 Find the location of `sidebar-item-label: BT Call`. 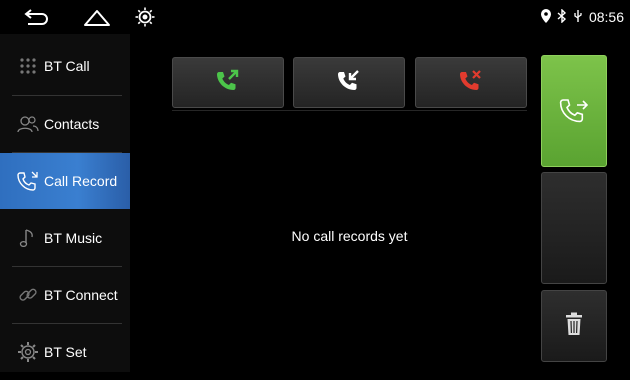

sidebar-item-label: BT Call is located at coordinates (67, 66).